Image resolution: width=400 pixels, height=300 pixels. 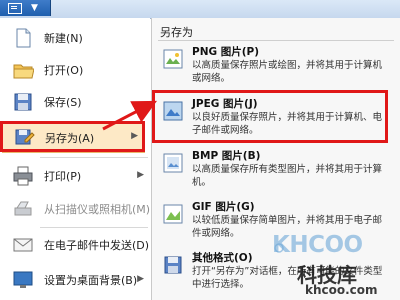 I want to click on watermark-url: khcoo.com, so click(x=341, y=290).